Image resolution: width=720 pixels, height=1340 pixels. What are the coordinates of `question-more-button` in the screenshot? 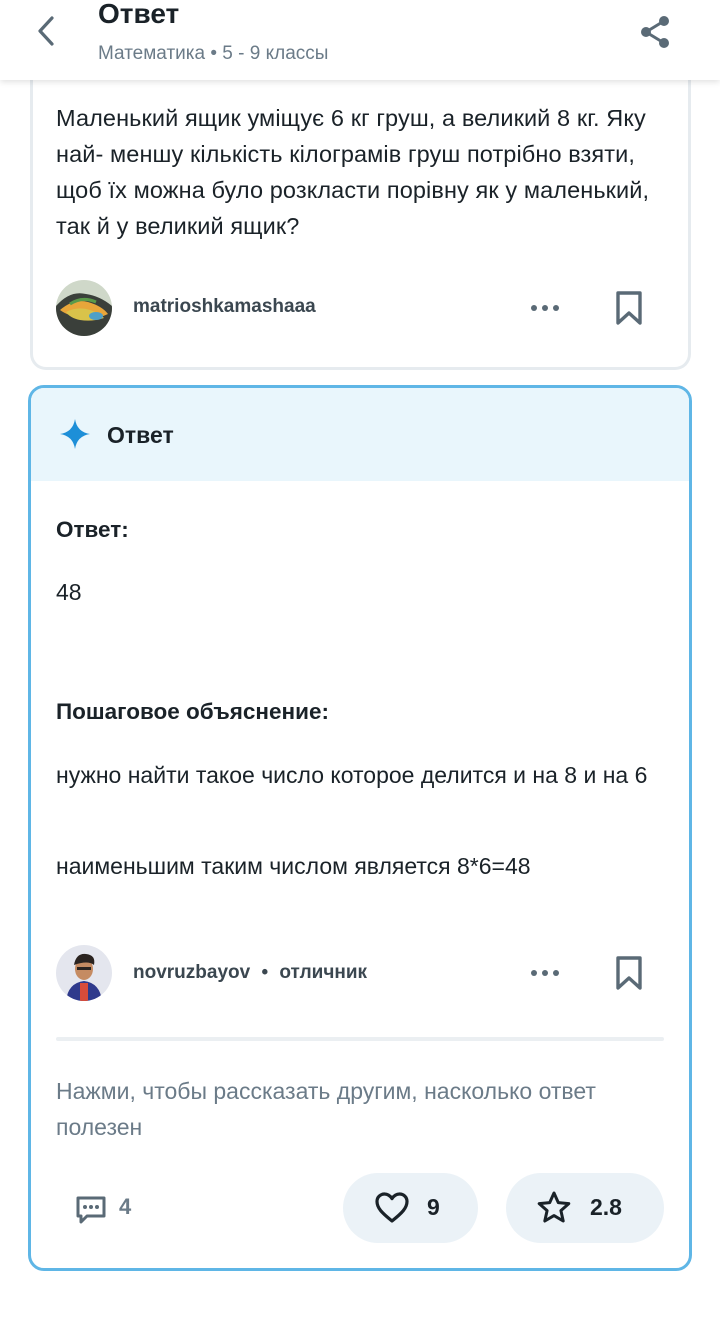 It's located at (545, 308).